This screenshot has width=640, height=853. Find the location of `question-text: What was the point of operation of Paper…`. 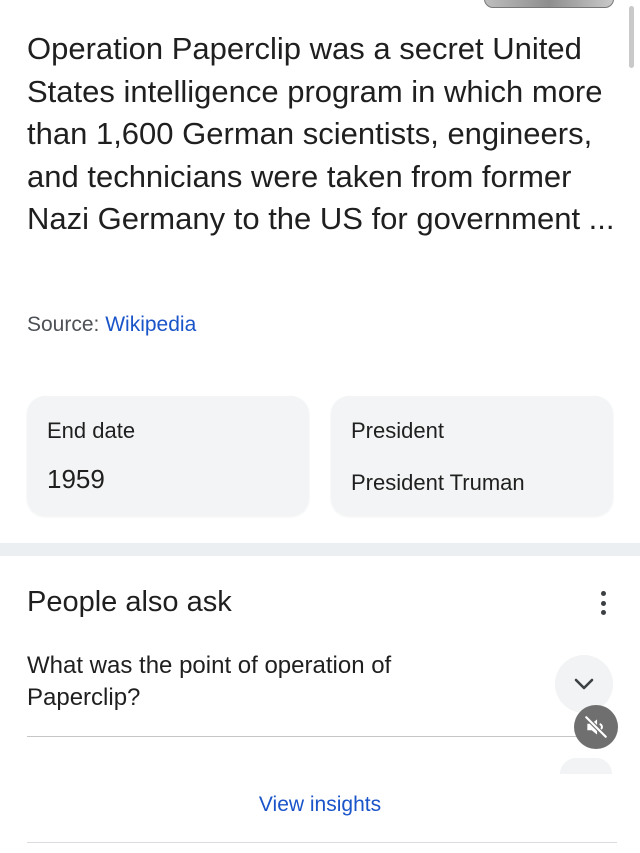

question-text: What was the point of operation of Paper… is located at coordinates (267, 682).